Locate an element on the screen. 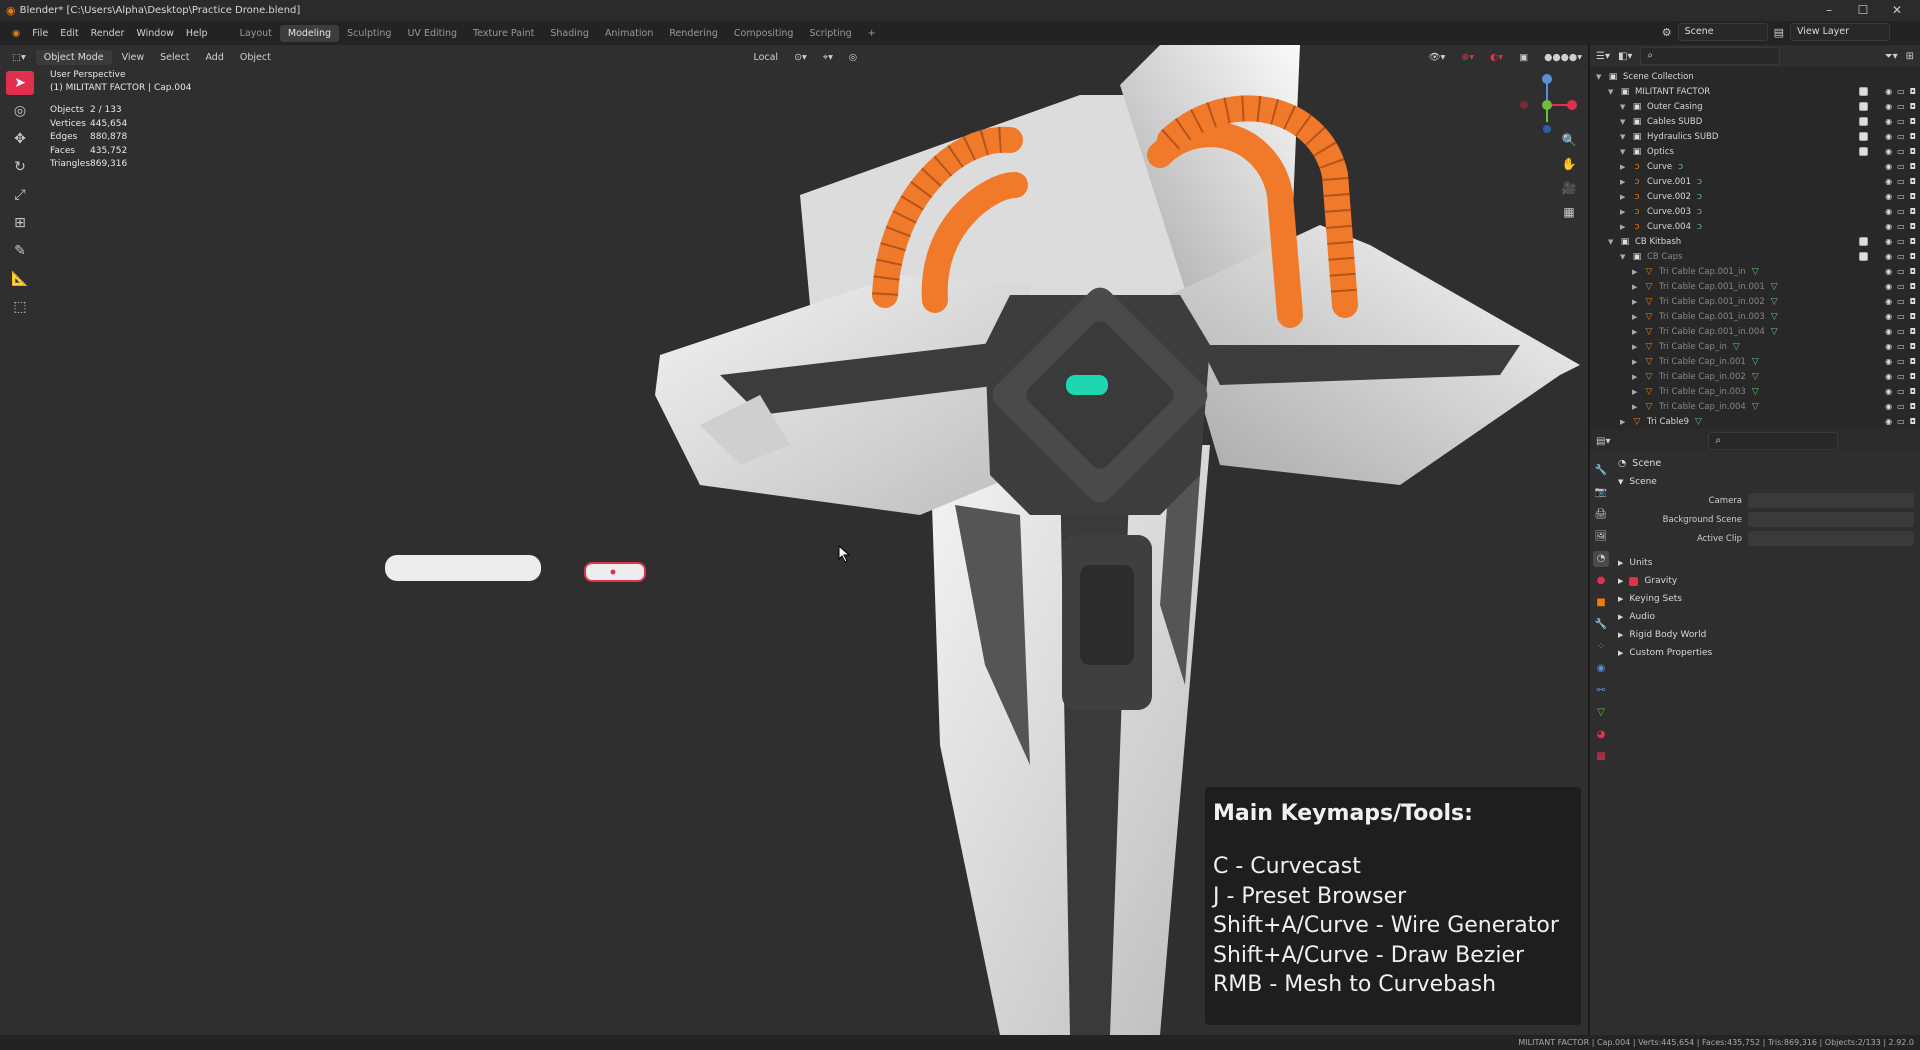 The image size is (1920, 1050). tab-animation: Animation is located at coordinates (629, 33).